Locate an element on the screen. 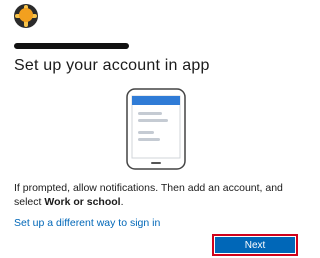 This screenshot has height=258, width=320. next-button-highlight: Next is located at coordinates (255, 245).